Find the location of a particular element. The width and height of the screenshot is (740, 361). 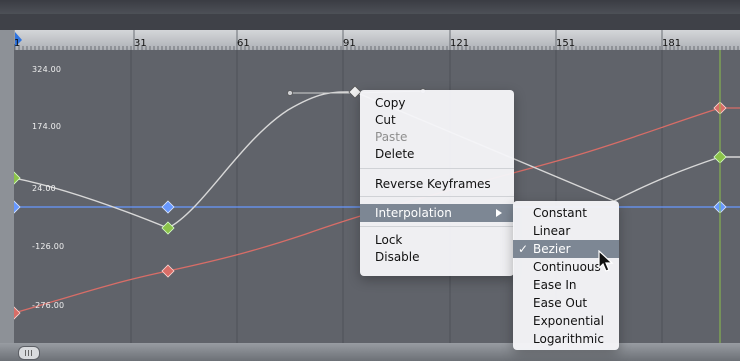

menu-lock: Lock is located at coordinates (437, 240).